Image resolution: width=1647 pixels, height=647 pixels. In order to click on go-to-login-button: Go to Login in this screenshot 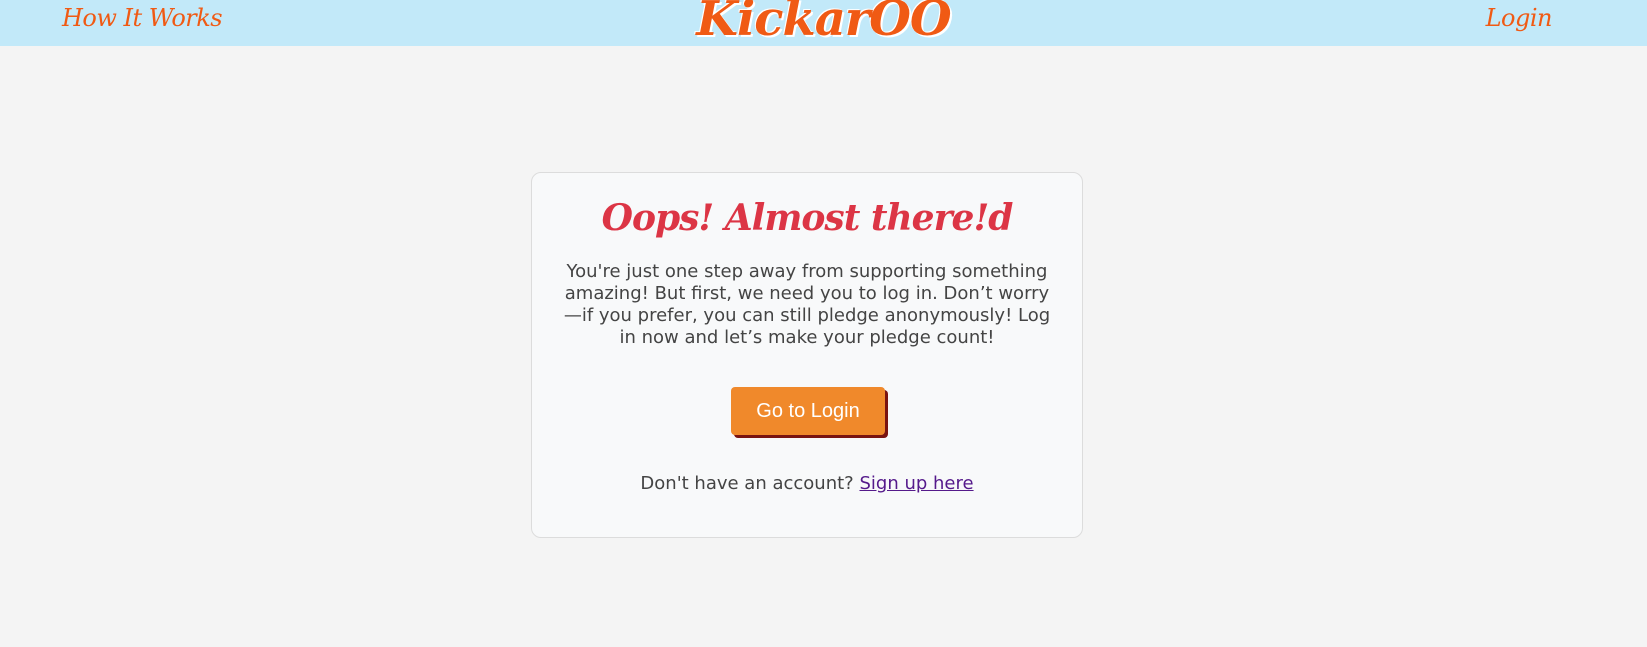, I will do `click(808, 411)`.